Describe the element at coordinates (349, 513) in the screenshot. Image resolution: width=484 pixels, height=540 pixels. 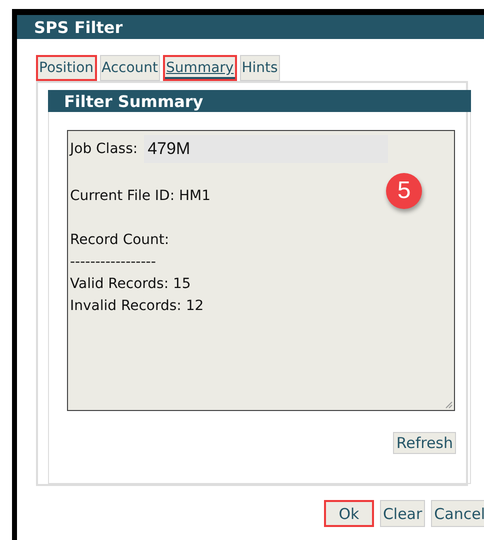
I see `dialog-button: Ok` at that location.